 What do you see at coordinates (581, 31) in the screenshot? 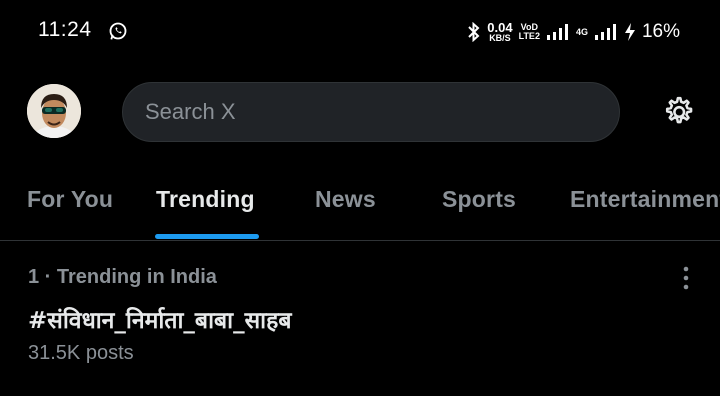
I see `network-type: 4G` at bounding box center [581, 31].